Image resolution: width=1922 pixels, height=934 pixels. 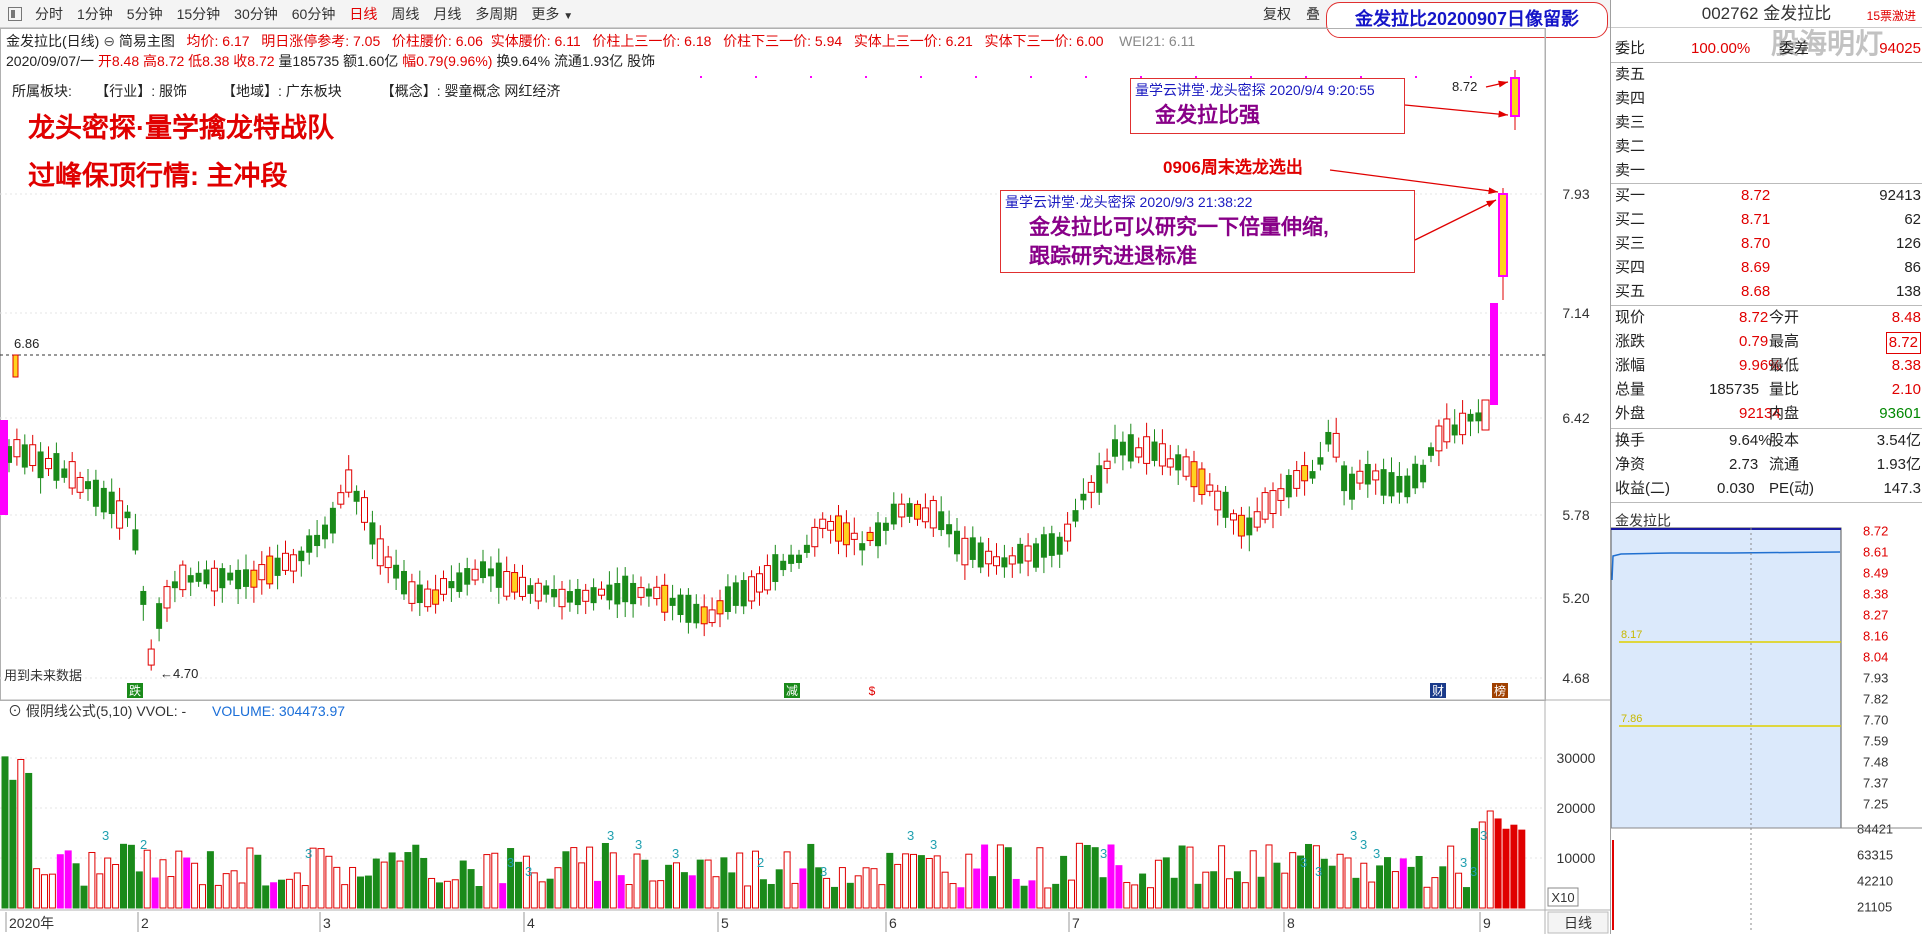 I want to click on stat-value: 0.030, so click(x=1736, y=488).